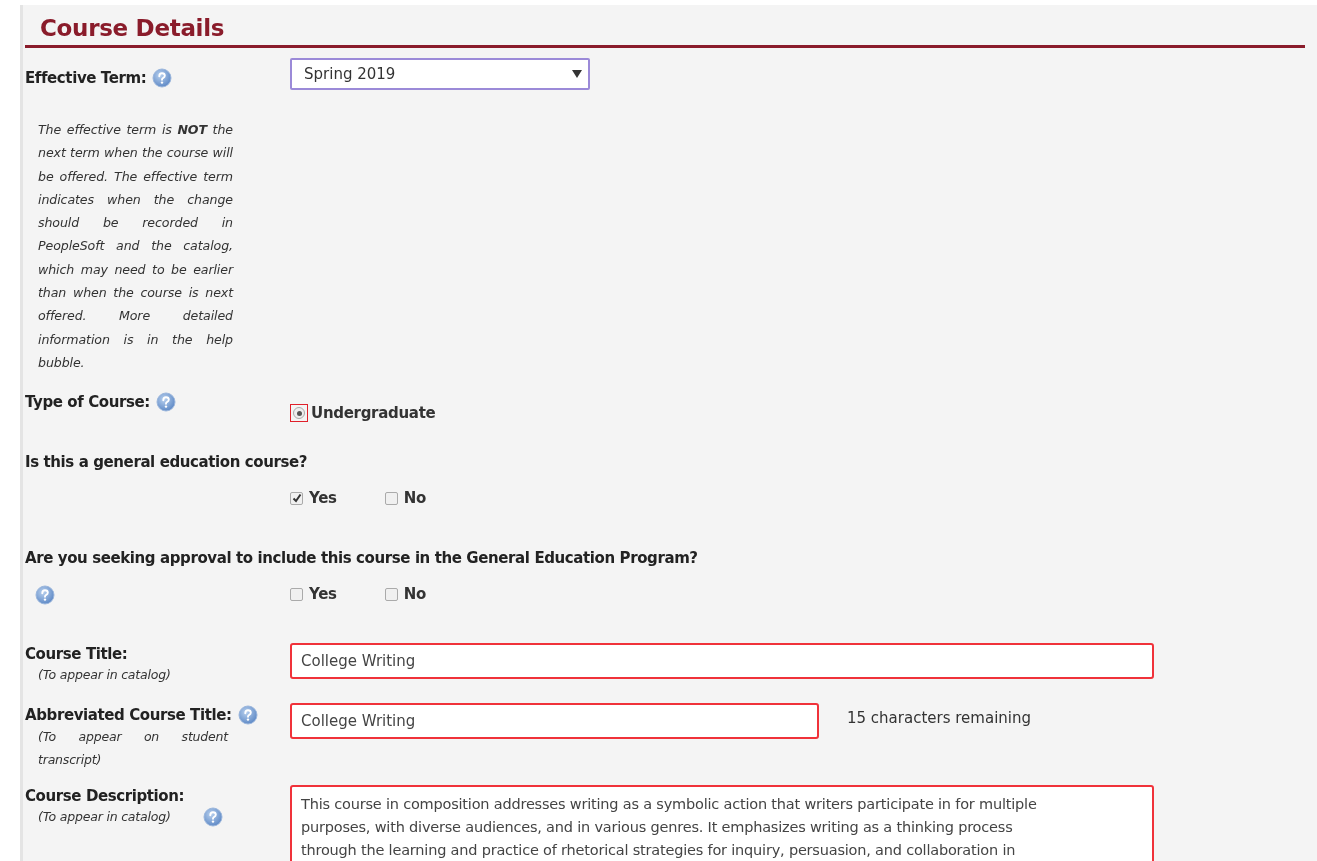 This screenshot has height=861, width=1317. Describe the element at coordinates (362, 558) in the screenshot. I see `question-text: Are you seeking approval to include this course in the General Education Program?` at that location.